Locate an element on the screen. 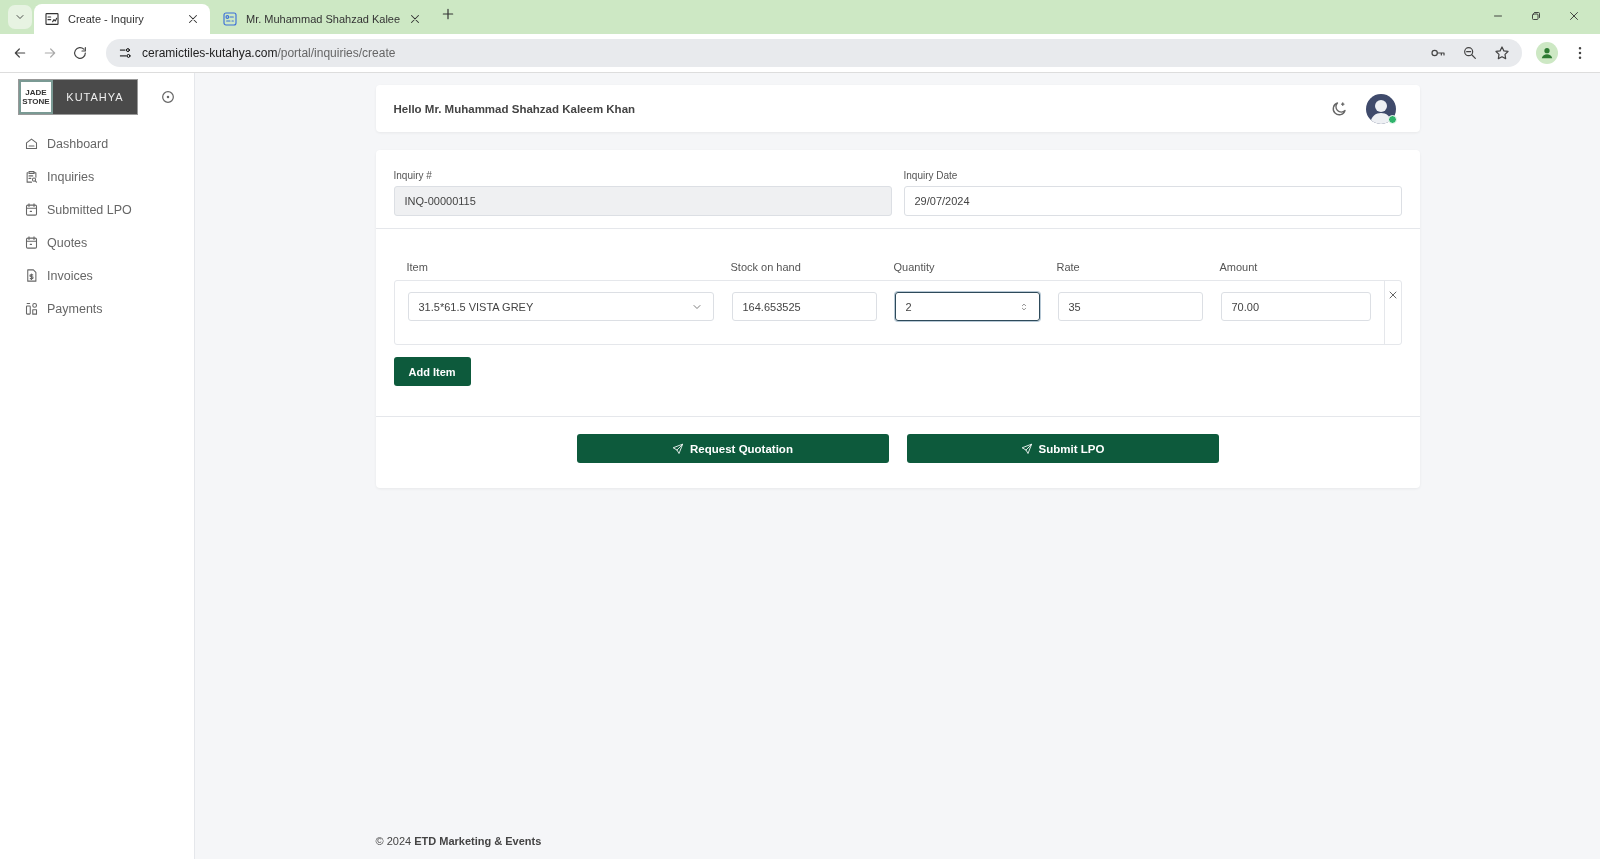  input-field: INQ-00000115 is located at coordinates (642, 201).